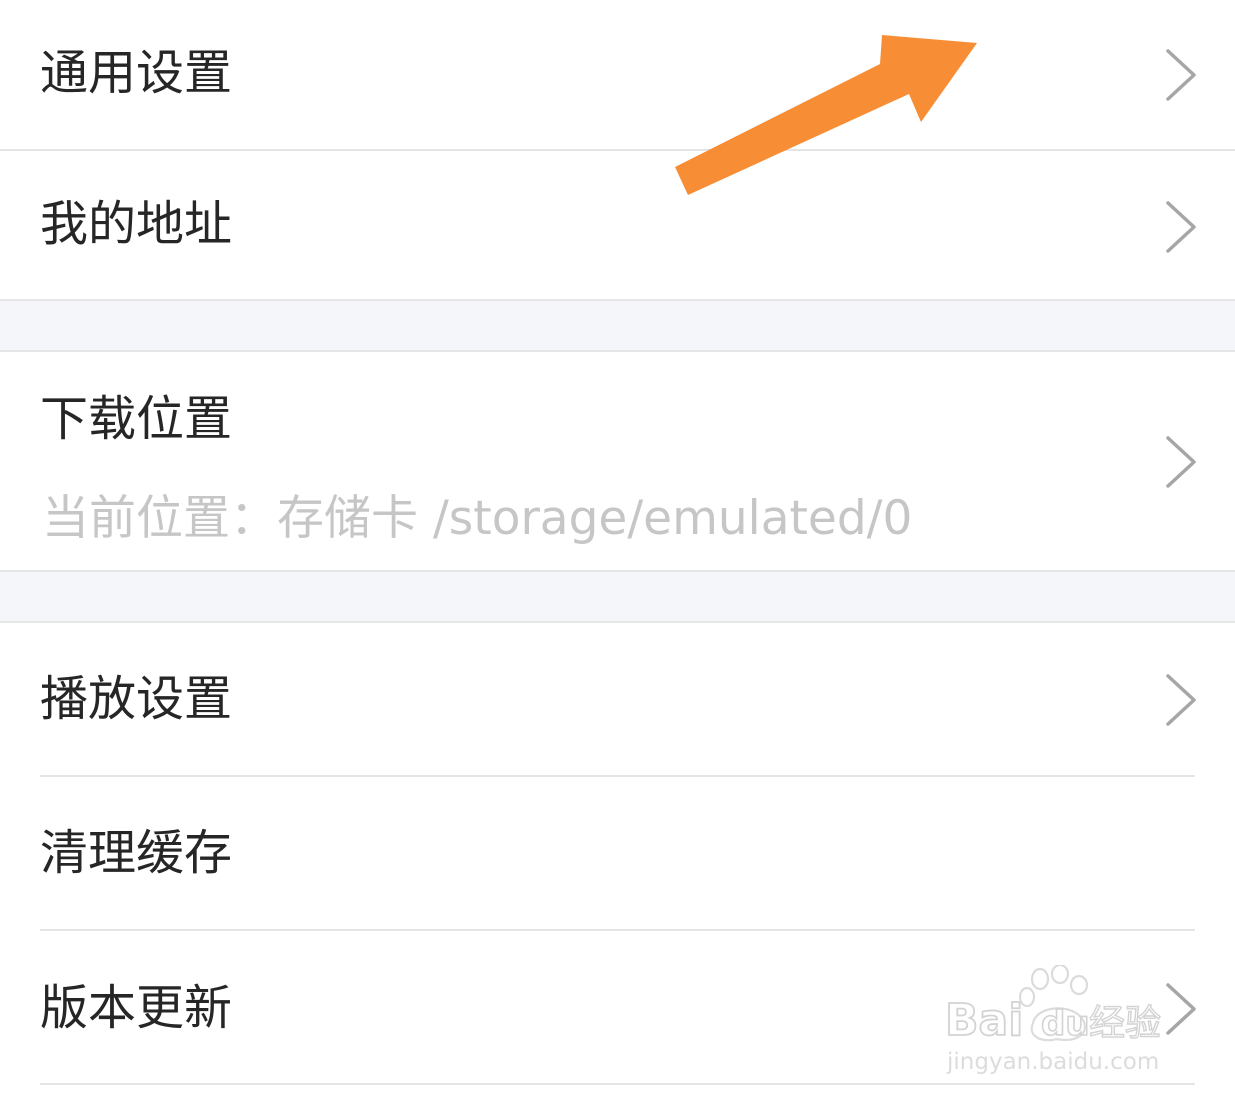 The image size is (1235, 1102). What do you see at coordinates (617, 699) in the screenshot?
I see `settings-item-playback: 播放设置` at bounding box center [617, 699].